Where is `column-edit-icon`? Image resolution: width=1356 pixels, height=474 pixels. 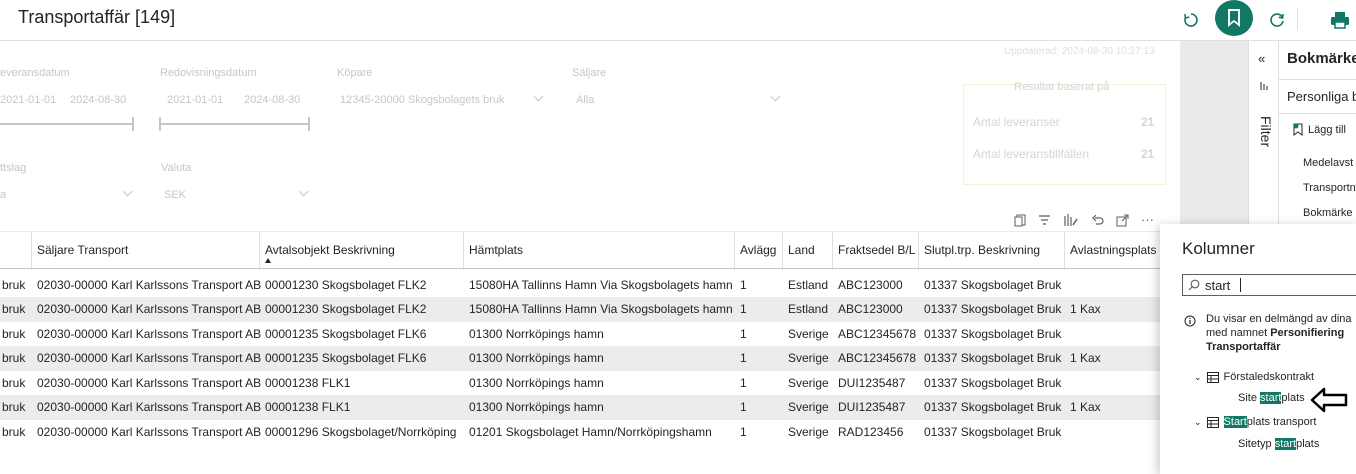 column-edit-icon is located at coordinates (1071, 220).